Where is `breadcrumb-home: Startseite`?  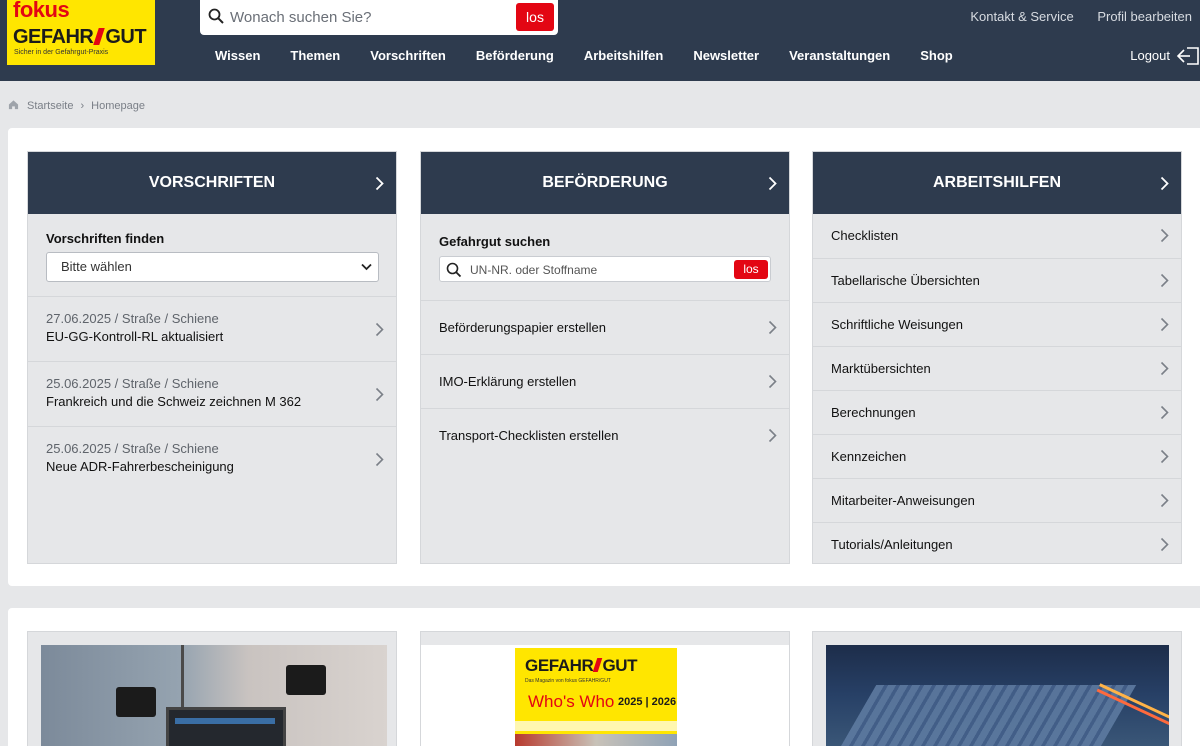
breadcrumb-home: Startseite is located at coordinates (50, 106).